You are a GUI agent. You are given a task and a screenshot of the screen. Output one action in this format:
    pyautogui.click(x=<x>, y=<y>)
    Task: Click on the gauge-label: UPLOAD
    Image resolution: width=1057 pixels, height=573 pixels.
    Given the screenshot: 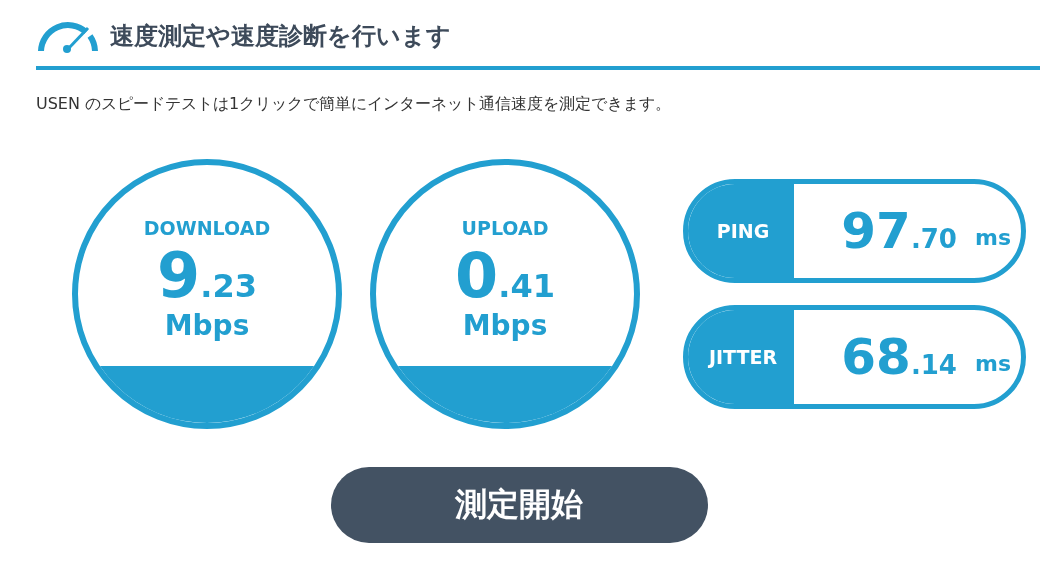 What is the action you would take?
    pyautogui.click(x=505, y=228)
    